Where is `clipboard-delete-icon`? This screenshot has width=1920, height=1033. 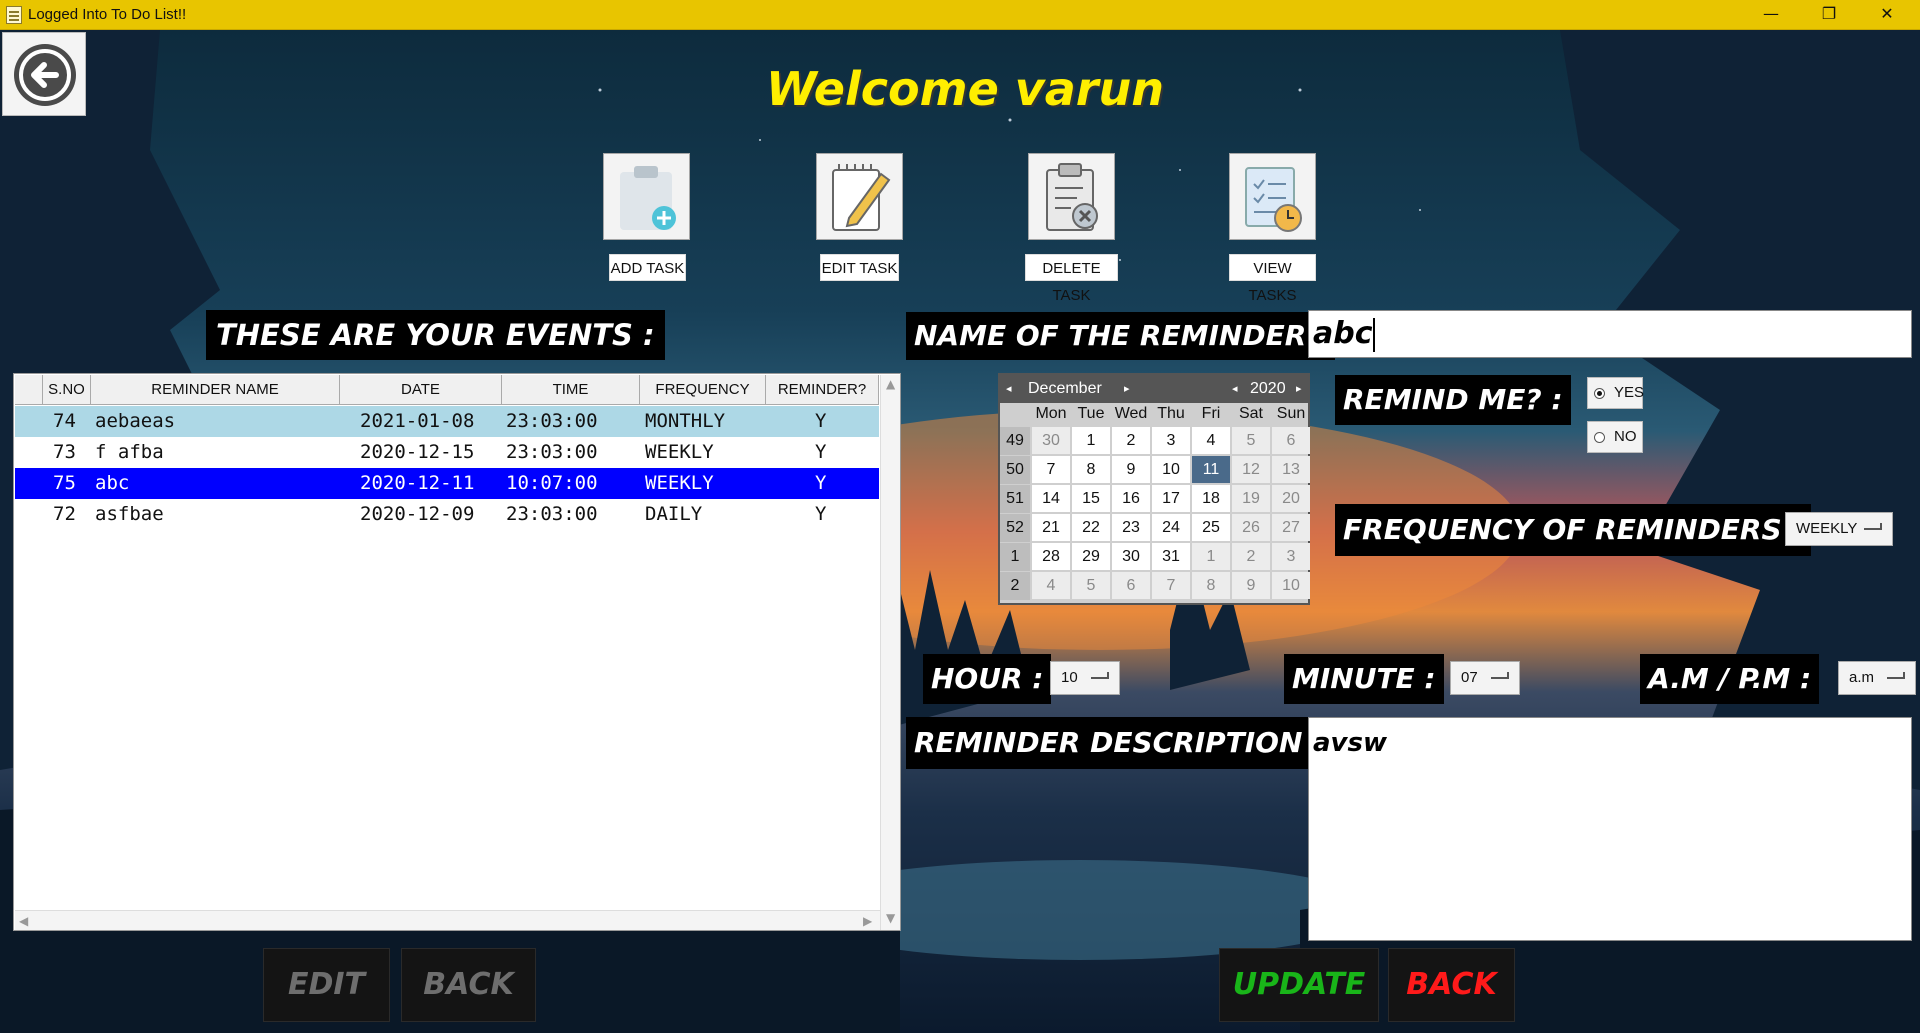 clipboard-delete-icon is located at coordinates (1072, 197).